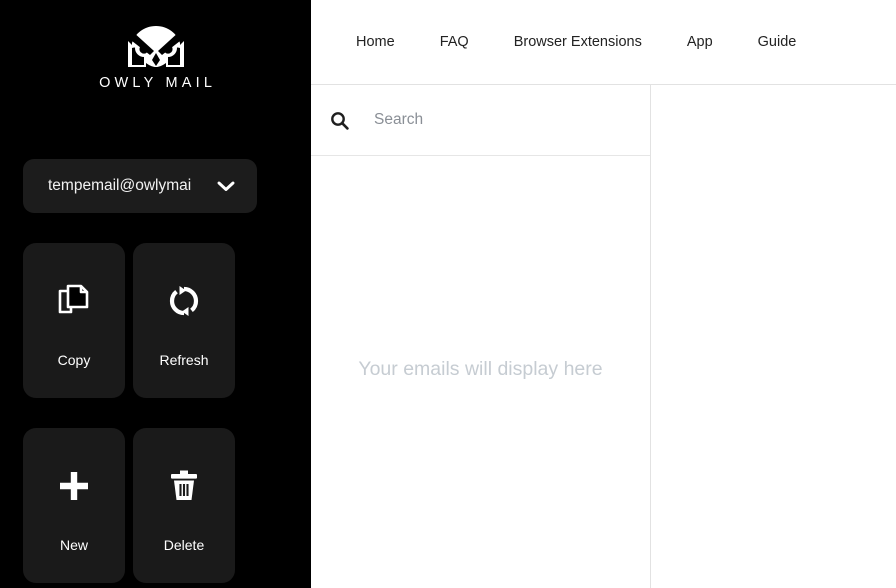 The height and width of the screenshot is (588, 896). Describe the element at coordinates (158, 83) in the screenshot. I see `brand-wordmark: OWLY MAIL` at that location.